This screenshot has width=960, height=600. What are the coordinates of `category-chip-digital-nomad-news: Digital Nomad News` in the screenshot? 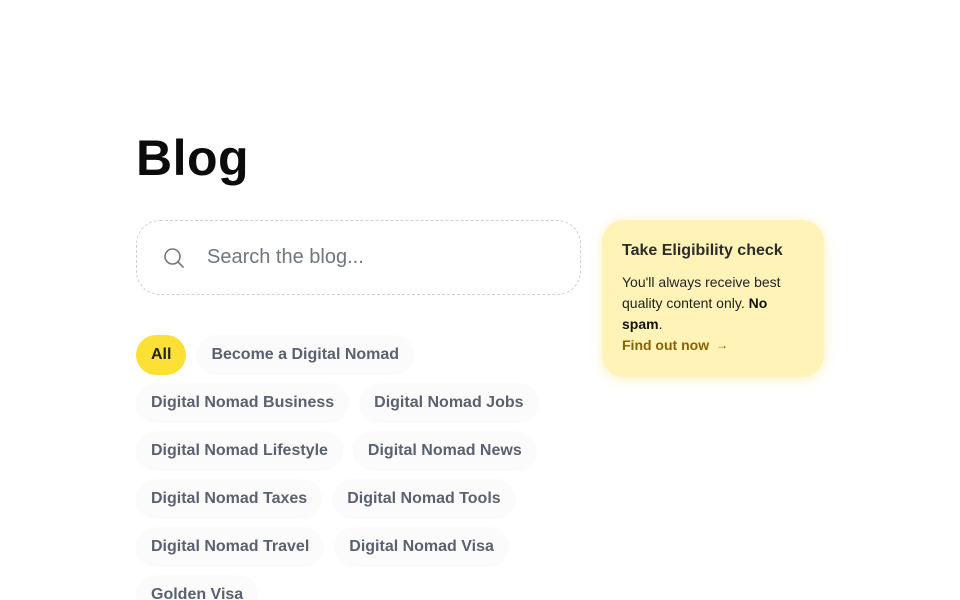 It's located at (444, 451).